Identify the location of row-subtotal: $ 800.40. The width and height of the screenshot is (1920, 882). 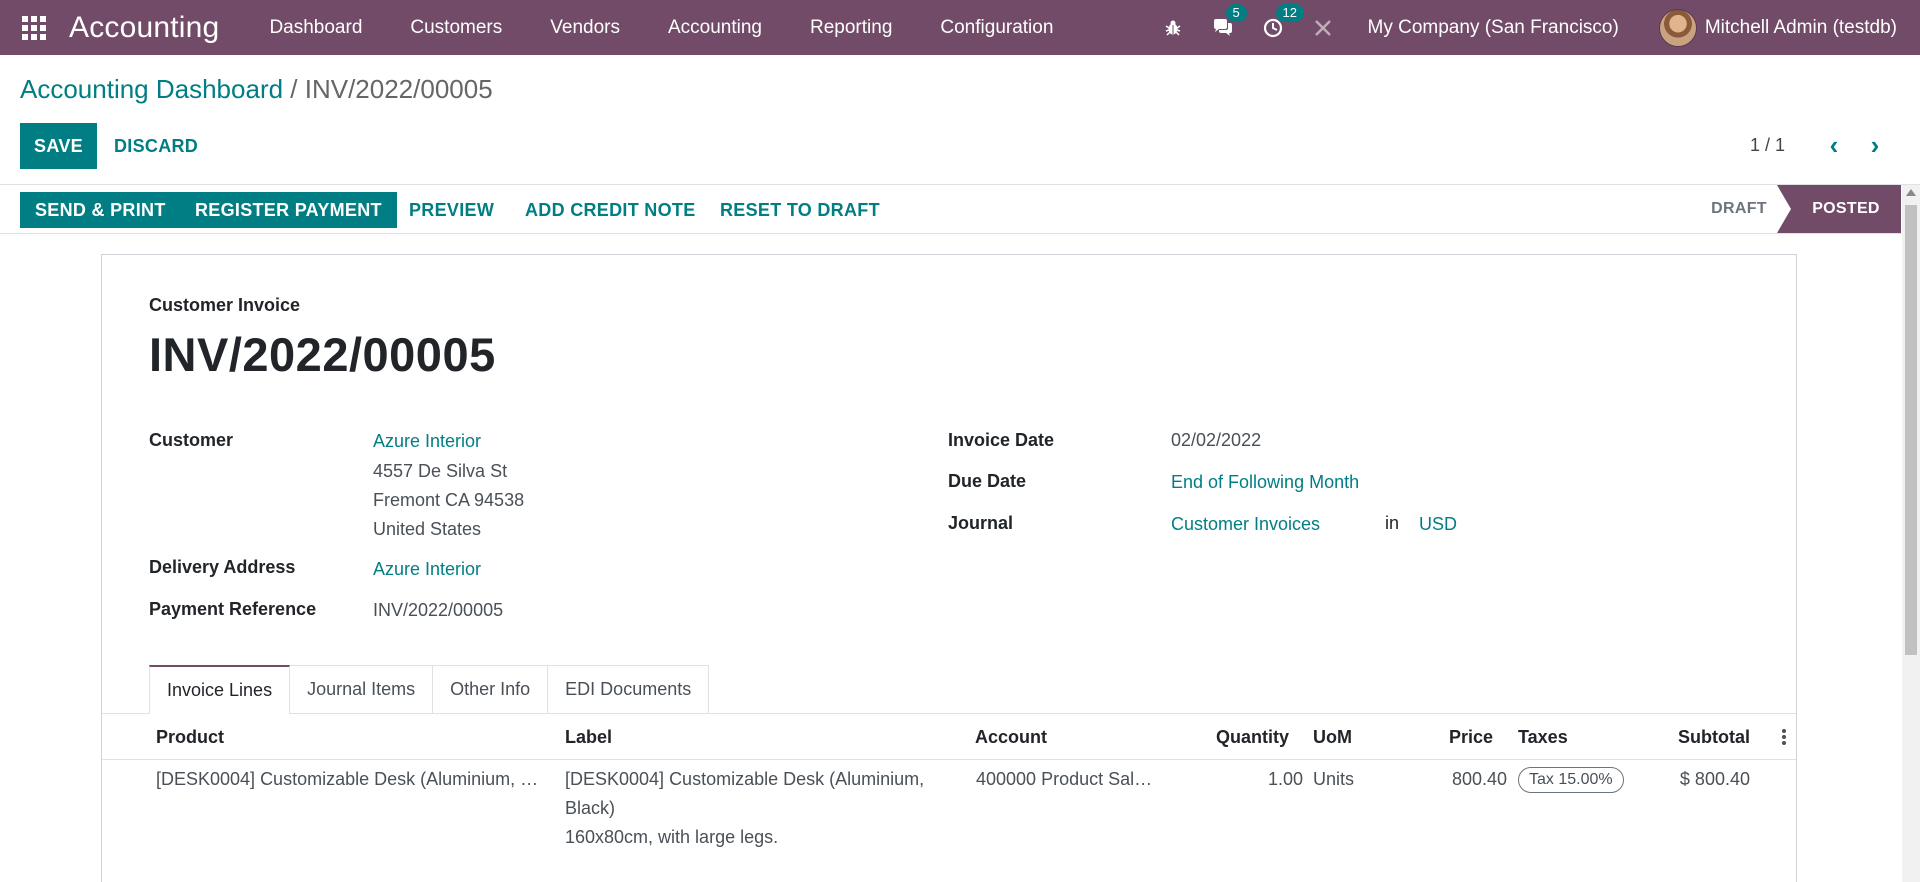
(1714, 779).